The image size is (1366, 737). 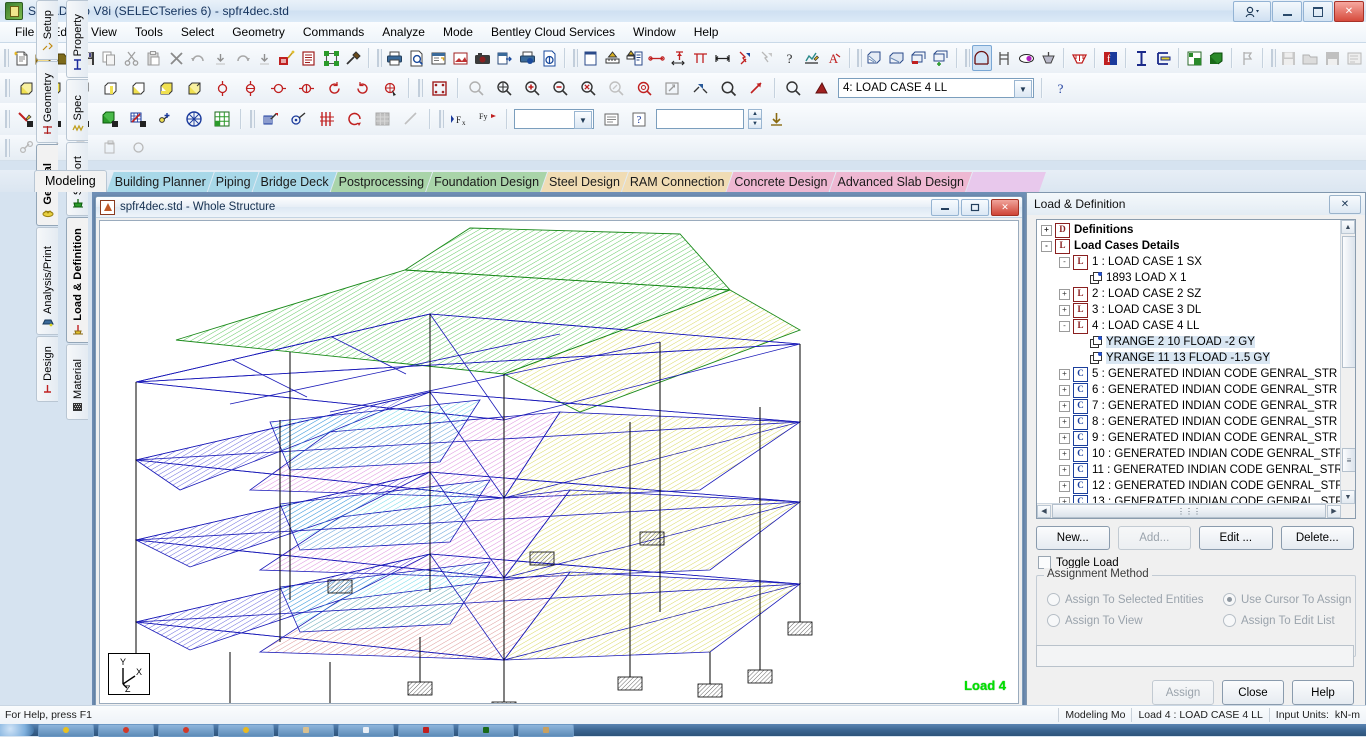 What do you see at coordinates (1006, 182) in the screenshot?
I see `mode-tab-earthquake: Earthquake` at bounding box center [1006, 182].